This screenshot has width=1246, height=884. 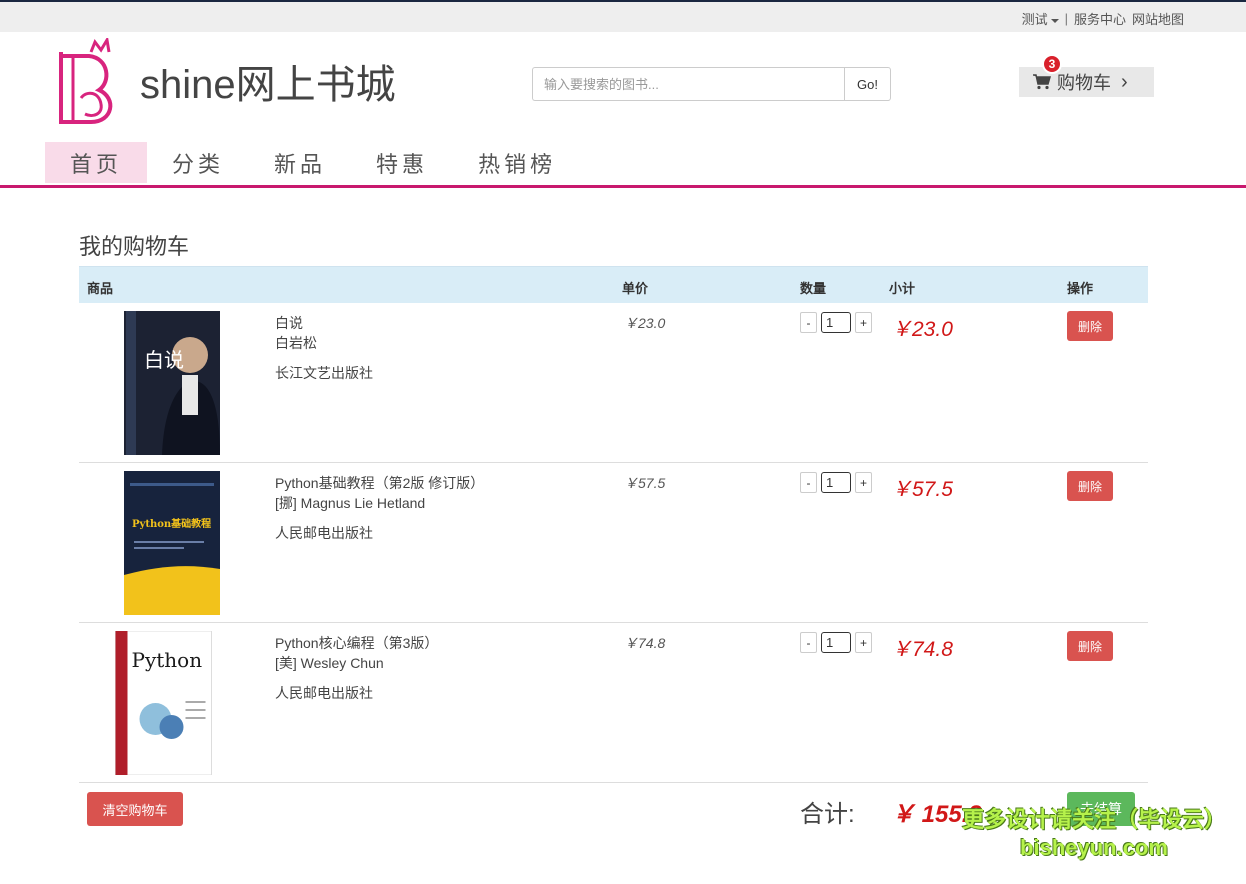 I want to click on top-links: 测试 | 服务中心 网站地图, so click(x=1103, y=18).